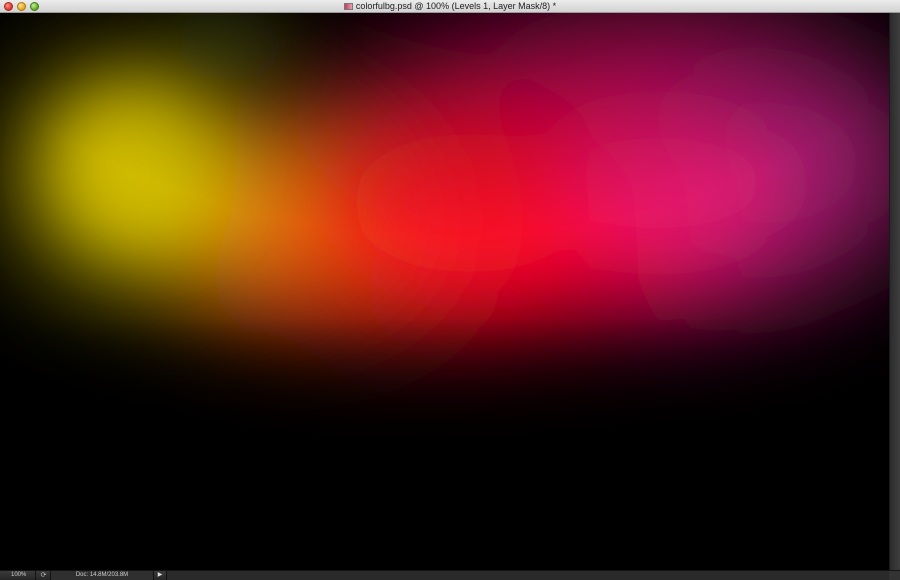 The image size is (900, 580). What do you see at coordinates (894, 575) in the screenshot?
I see `resize-corner` at bounding box center [894, 575].